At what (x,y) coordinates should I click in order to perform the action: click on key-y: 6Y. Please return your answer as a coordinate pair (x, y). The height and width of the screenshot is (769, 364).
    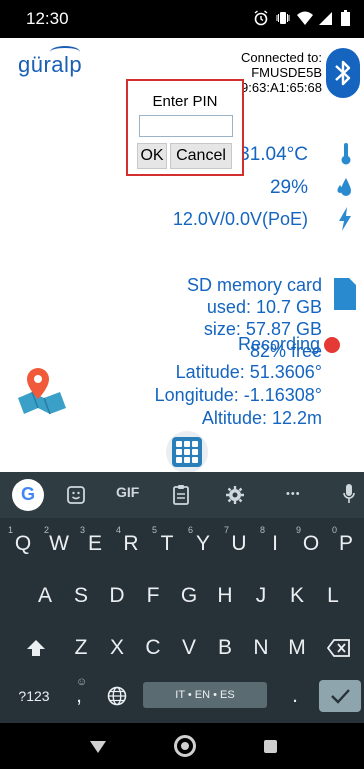
    Looking at the image, I should click on (203, 544).